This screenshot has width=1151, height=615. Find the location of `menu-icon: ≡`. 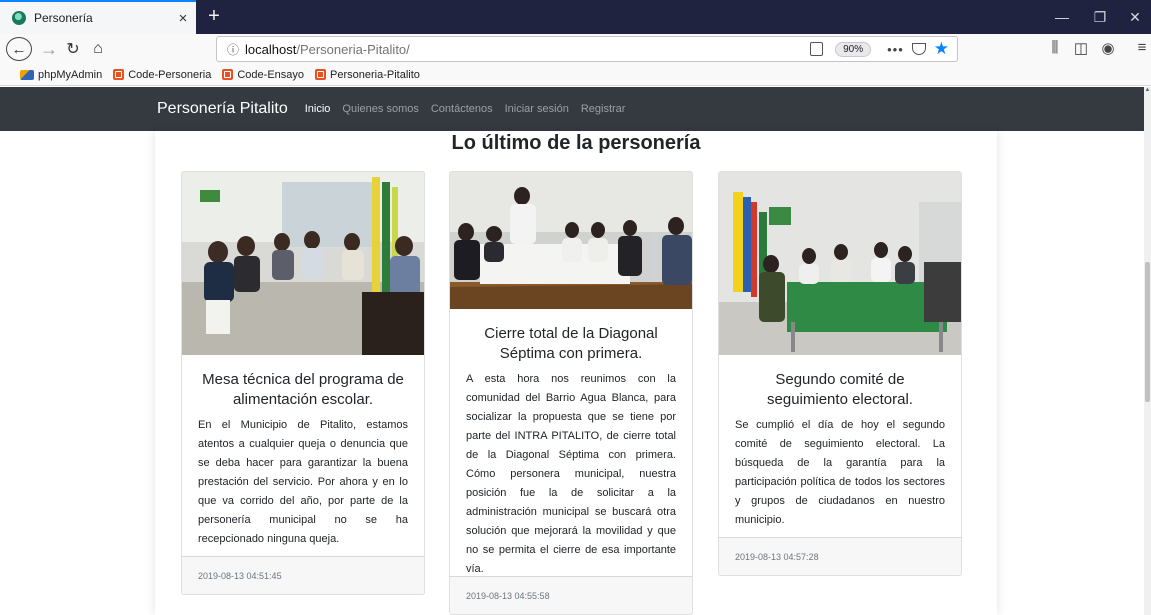

menu-icon: ≡ is located at coordinates (1141, 47).